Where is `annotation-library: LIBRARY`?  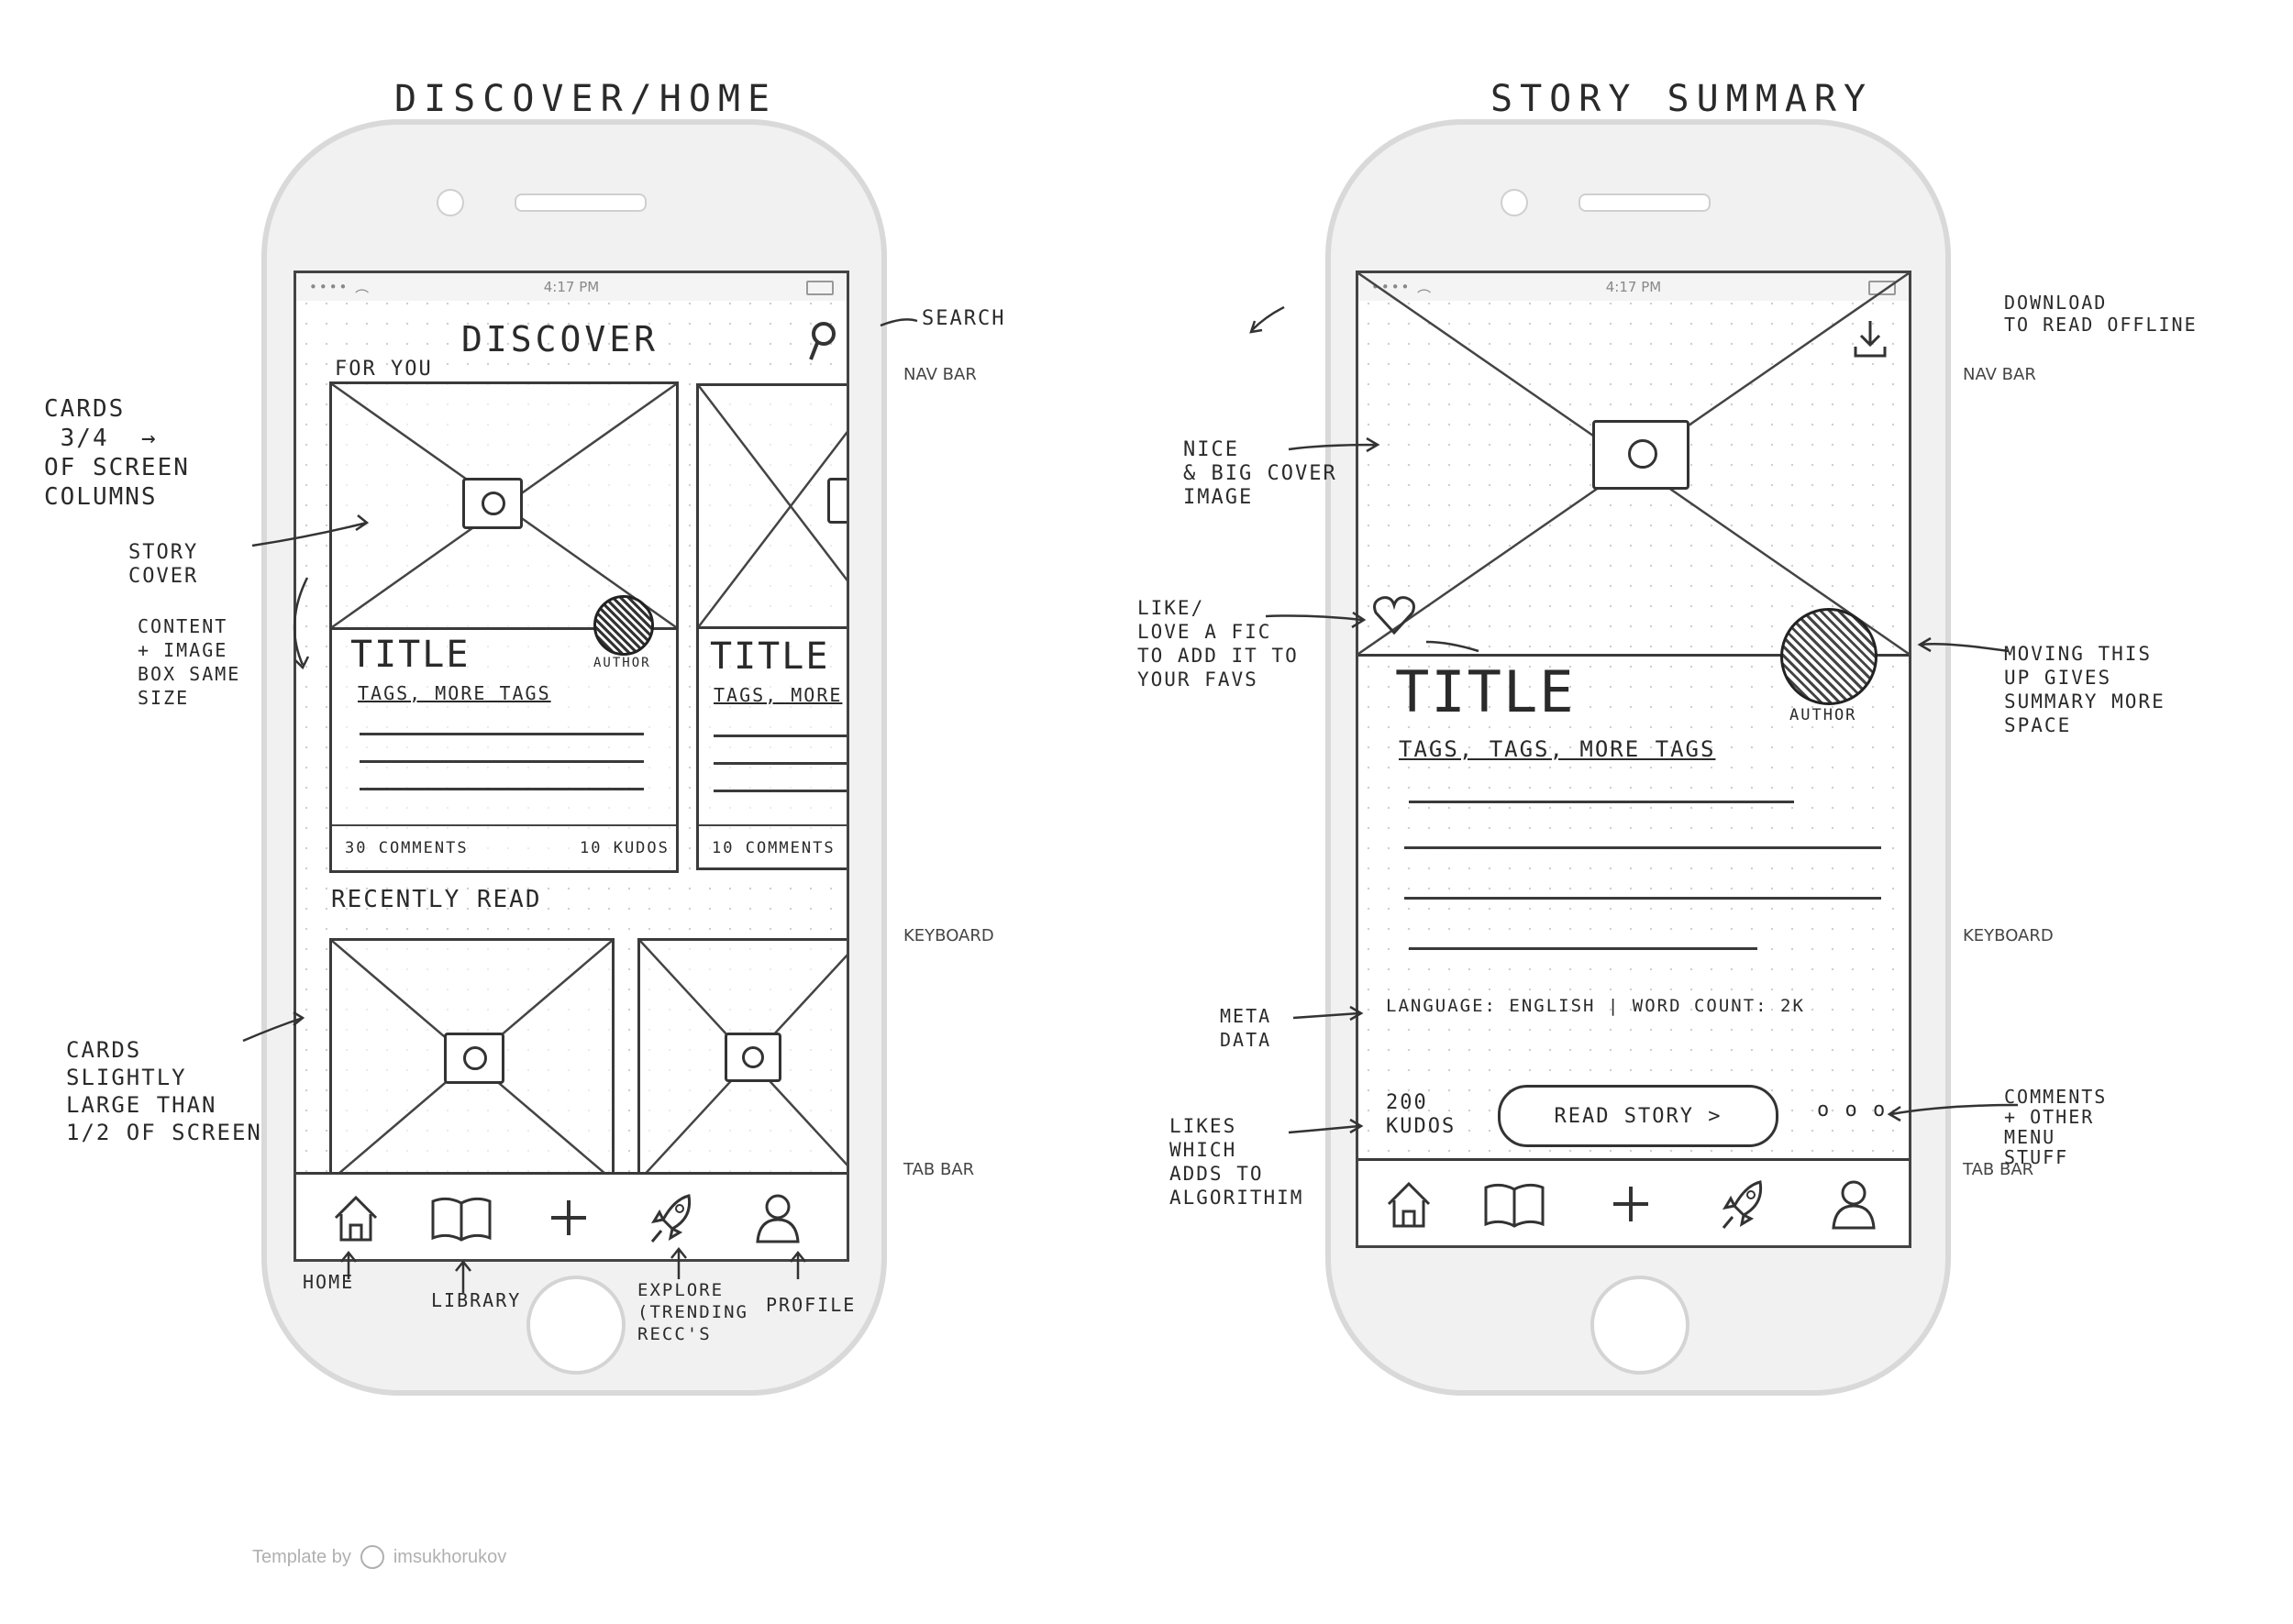 annotation-library: LIBRARY is located at coordinates (476, 1300).